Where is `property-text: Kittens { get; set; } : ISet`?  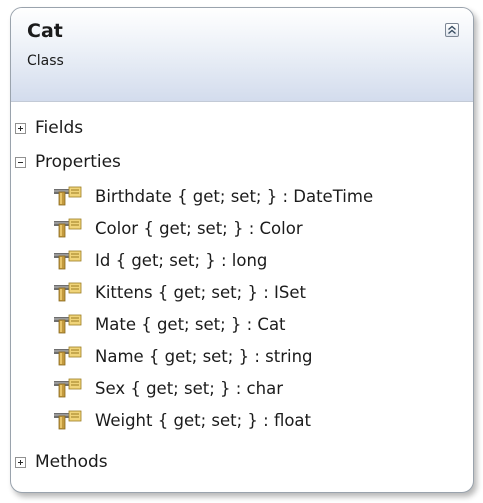
property-text: Kittens { get; set; } : ISet is located at coordinates (200, 292).